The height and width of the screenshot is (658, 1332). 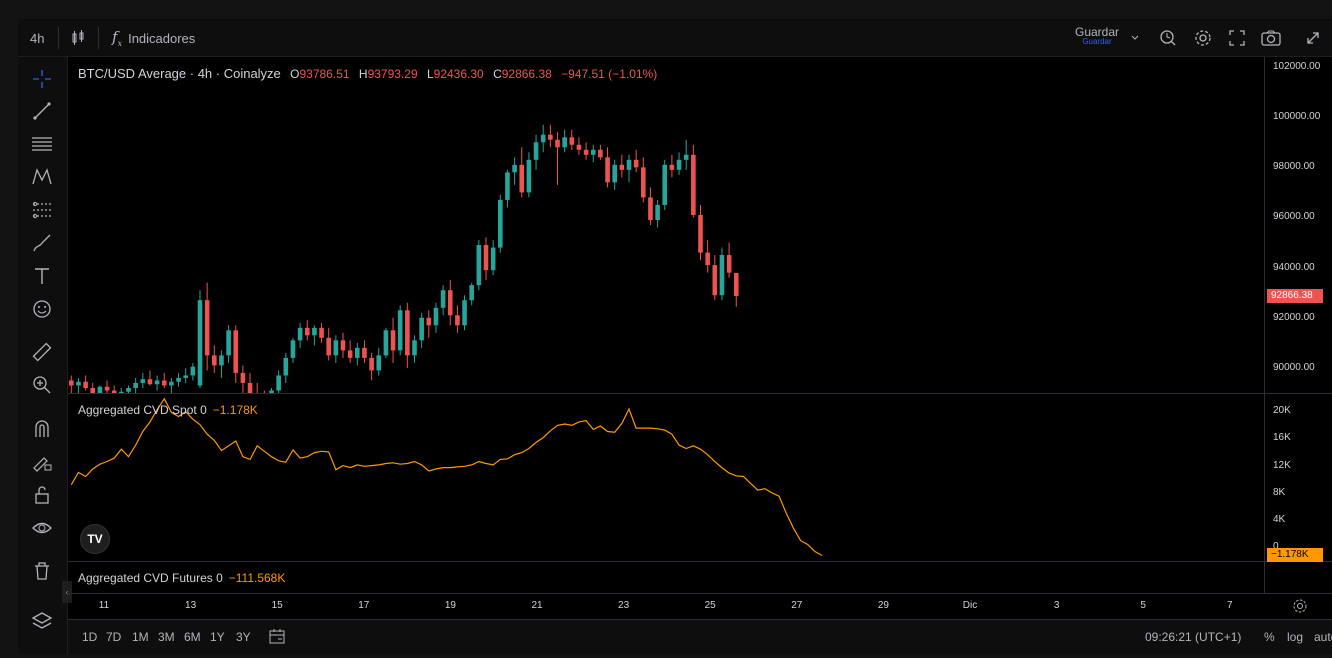 I want to click on quick-search-icon, so click(x=1168, y=38).